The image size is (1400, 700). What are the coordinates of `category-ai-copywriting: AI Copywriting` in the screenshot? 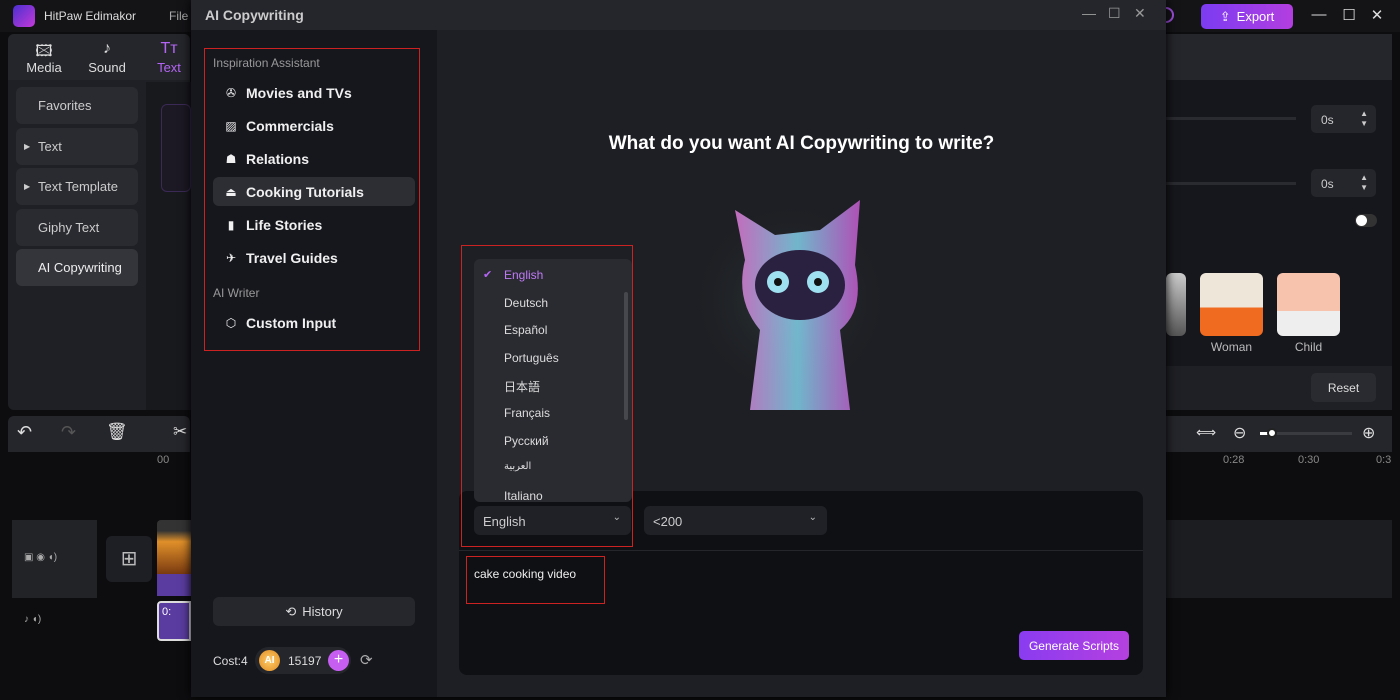 It's located at (77, 267).